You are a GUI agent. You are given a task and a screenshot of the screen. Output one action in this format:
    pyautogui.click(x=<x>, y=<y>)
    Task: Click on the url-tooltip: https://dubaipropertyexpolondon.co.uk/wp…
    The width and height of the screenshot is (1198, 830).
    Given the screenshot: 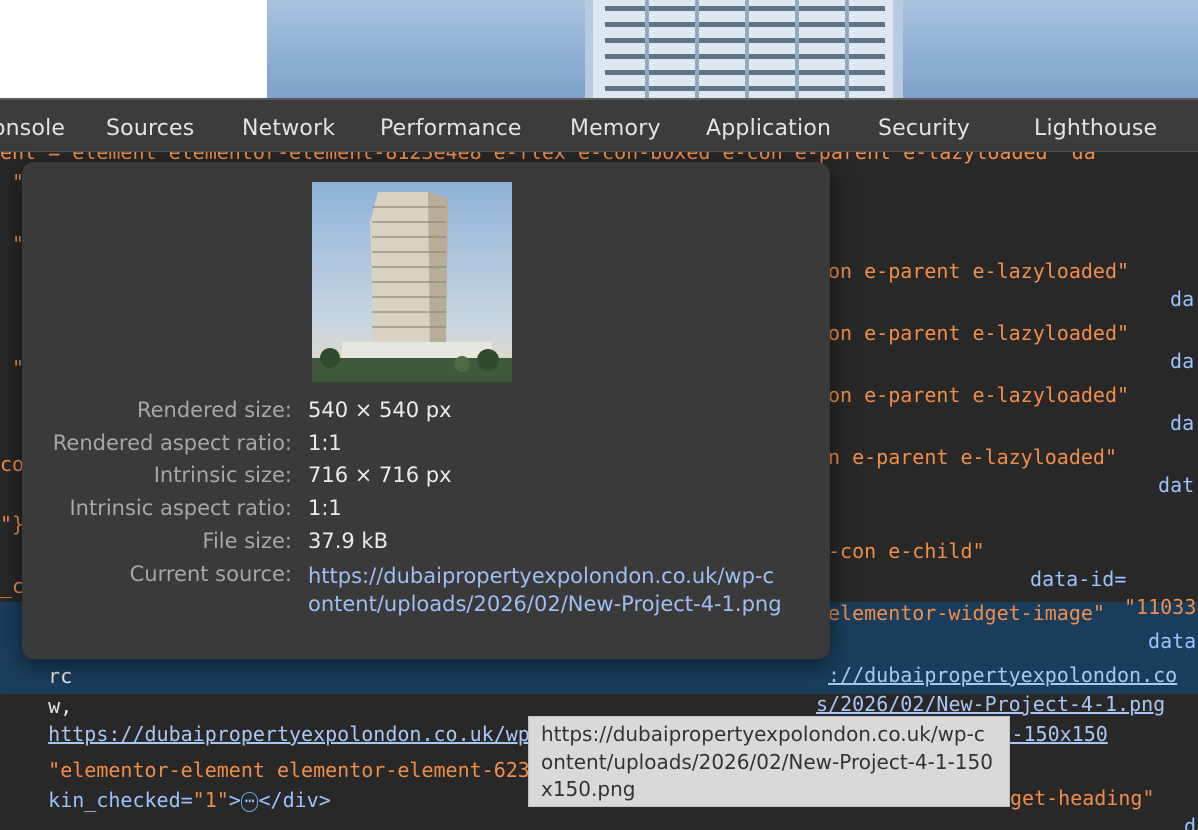 What is the action you would take?
    pyautogui.click(x=769, y=761)
    